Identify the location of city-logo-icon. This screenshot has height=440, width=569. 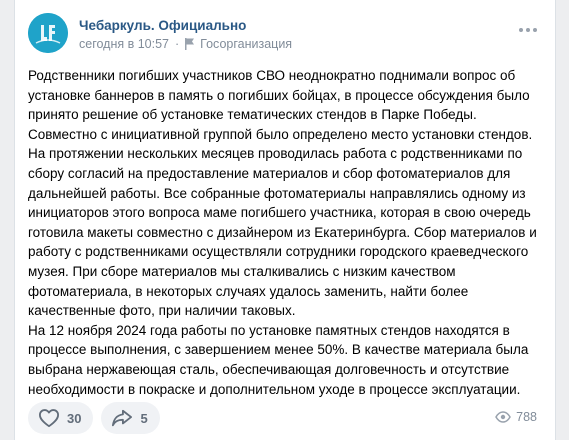
(48, 33).